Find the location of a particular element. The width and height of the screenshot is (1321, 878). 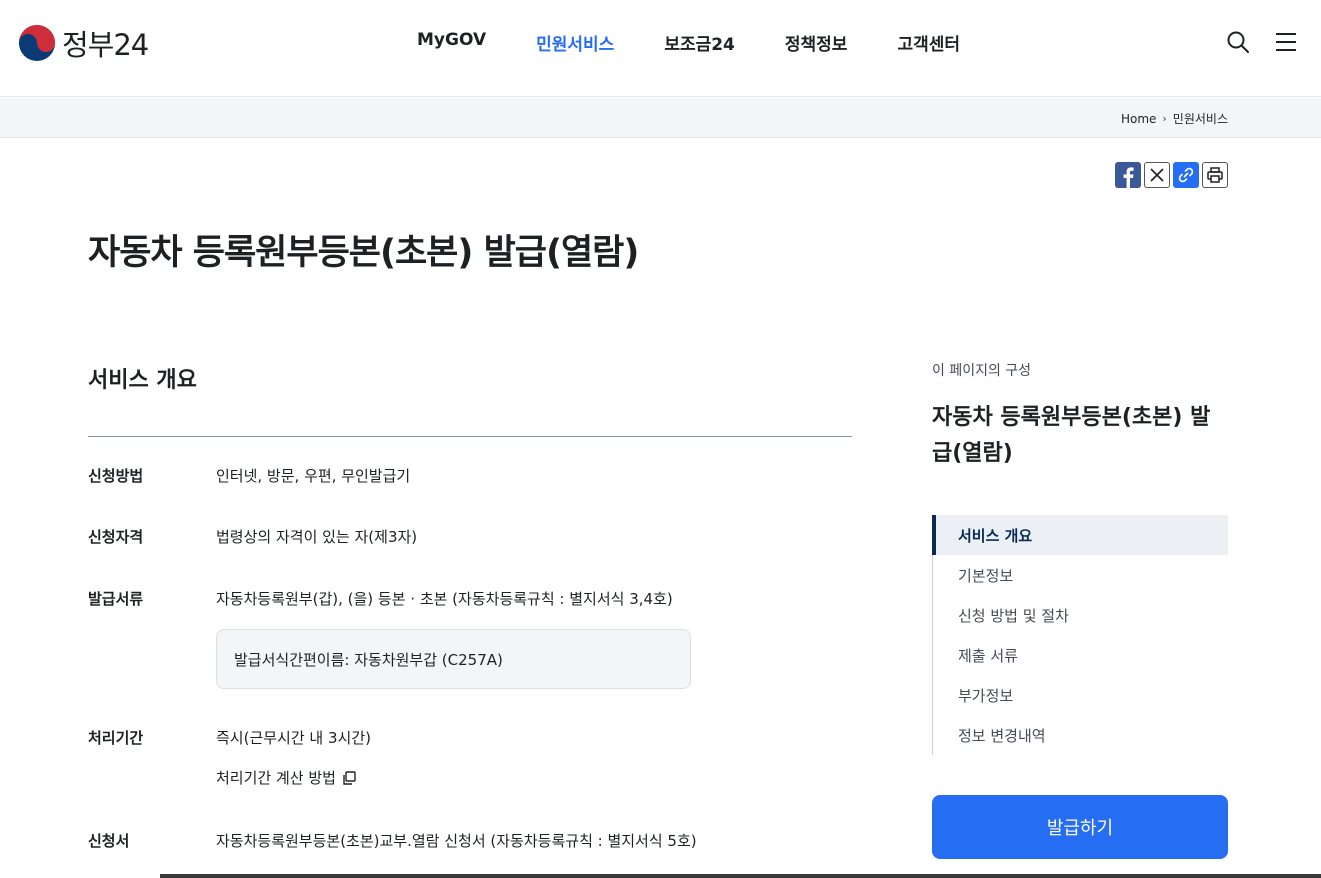

print-button is located at coordinates (1215, 175).